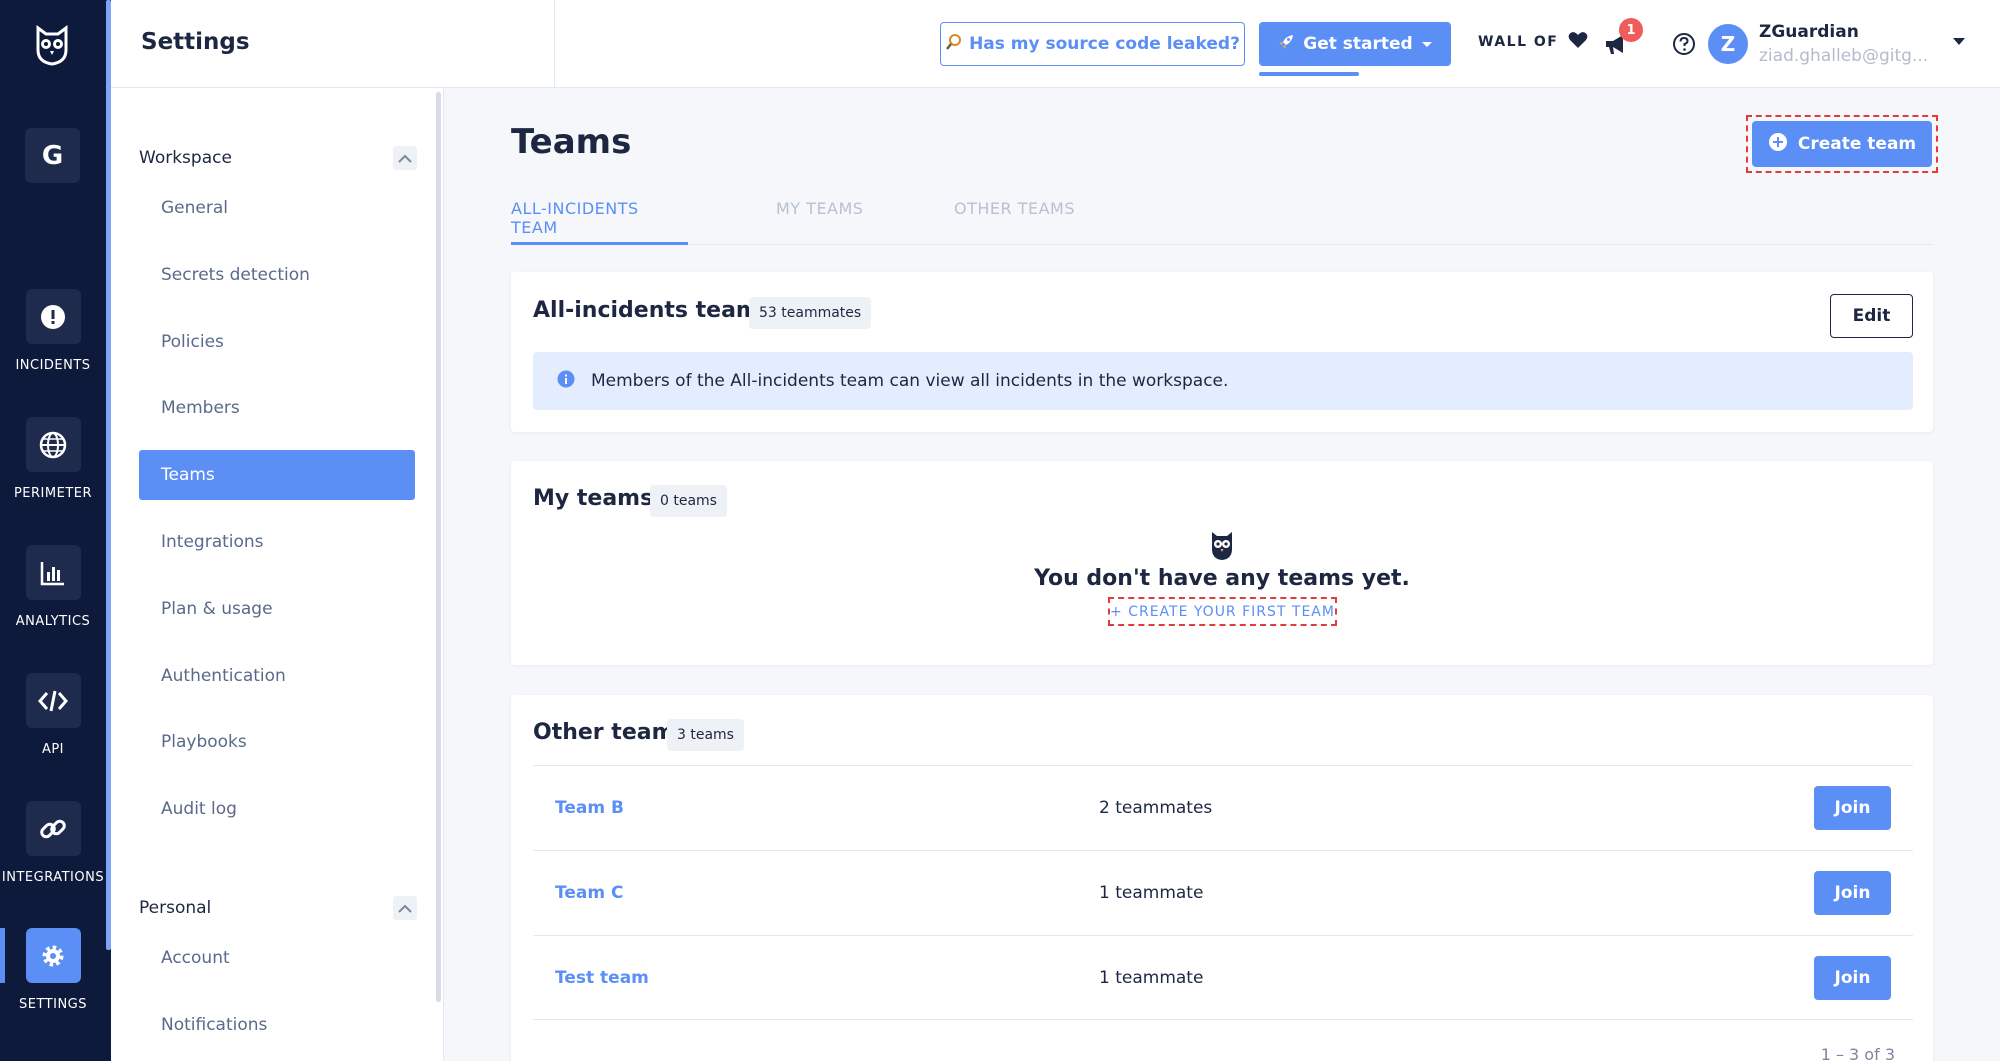 Image resolution: width=2000 pixels, height=1061 pixels. I want to click on team-name-link: Team C, so click(589, 893).